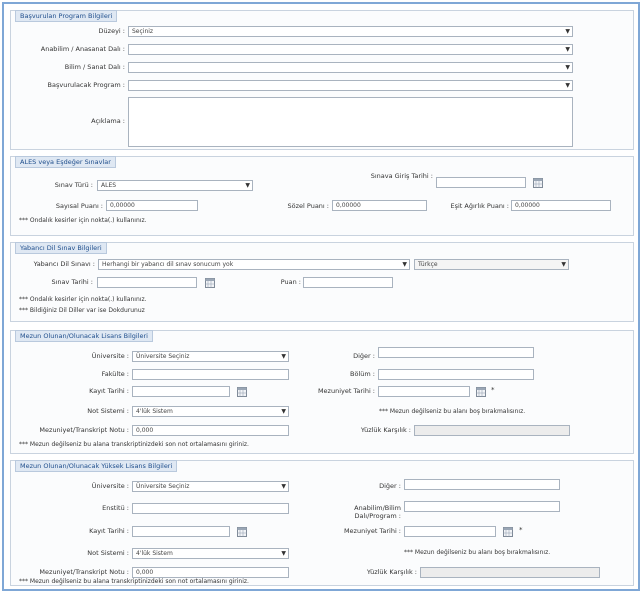  What do you see at coordinates (72, 282) in the screenshot?
I see `exam-date-label: Sınav Tarihi :` at bounding box center [72, 282].